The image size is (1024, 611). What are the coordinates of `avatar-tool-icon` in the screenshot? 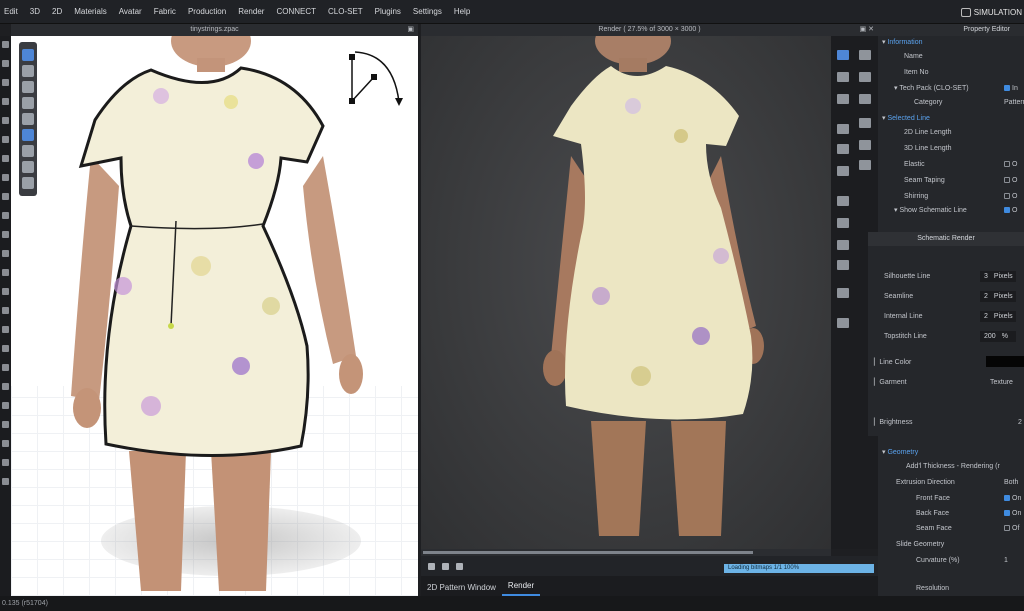 It's located at (28, 119).